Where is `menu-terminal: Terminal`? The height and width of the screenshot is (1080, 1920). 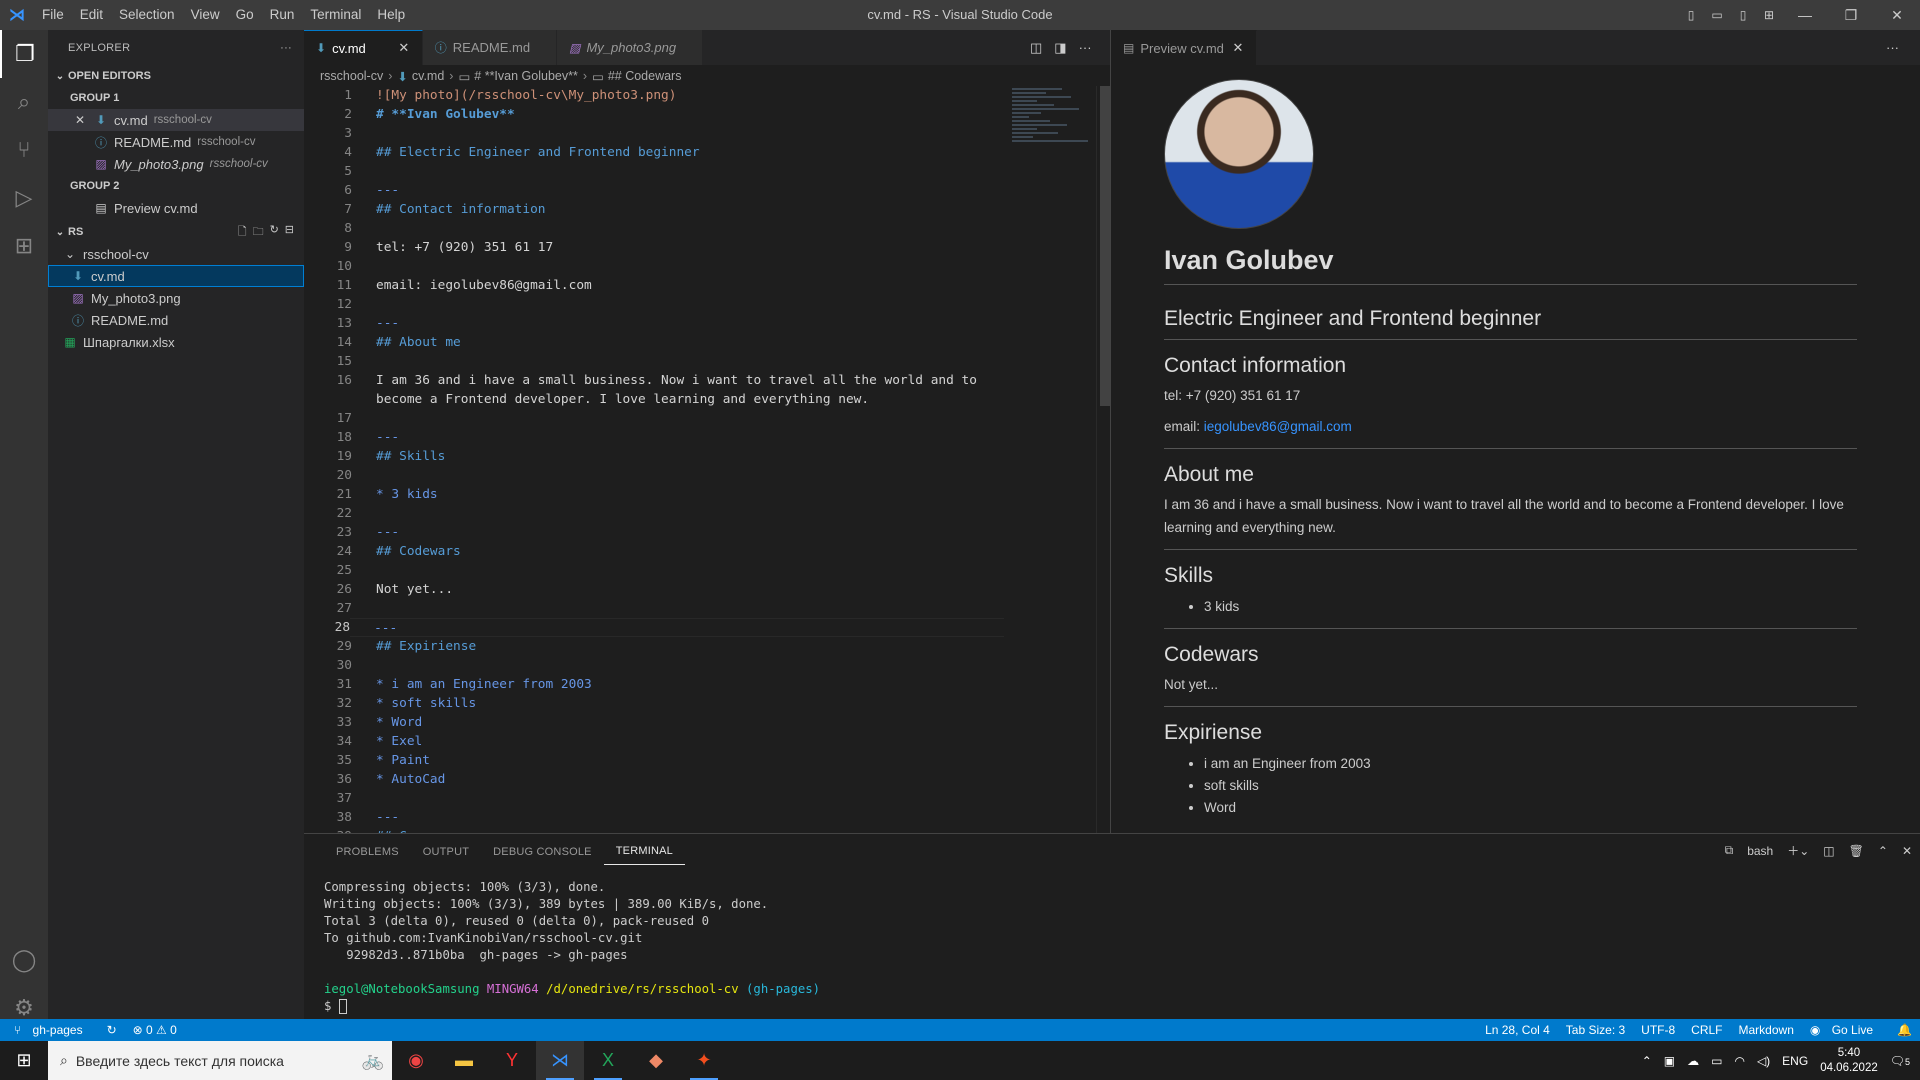
menu-terminal: Terminal is located at coordinates (335, 15).